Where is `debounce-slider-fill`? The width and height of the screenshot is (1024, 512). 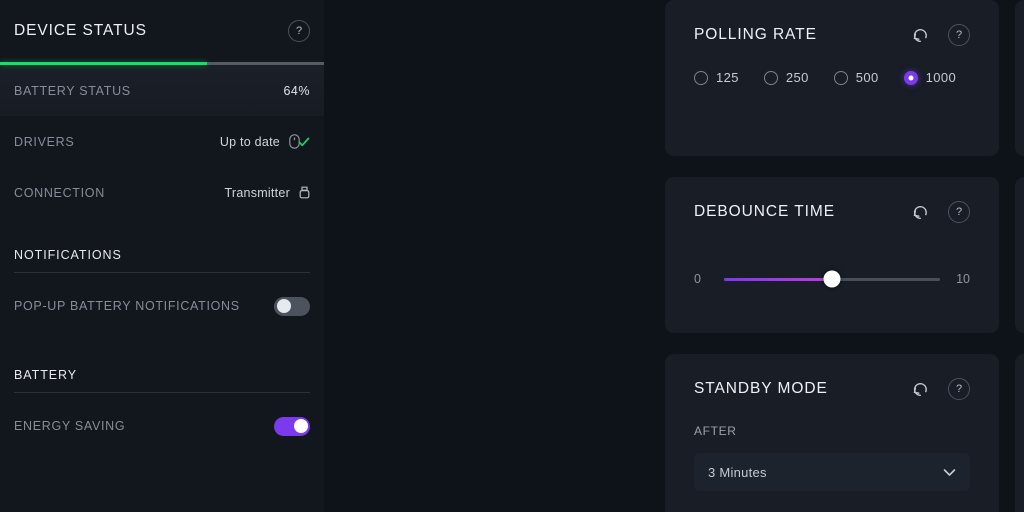
debounce-slider-fill is located at coordinates (778, 279).